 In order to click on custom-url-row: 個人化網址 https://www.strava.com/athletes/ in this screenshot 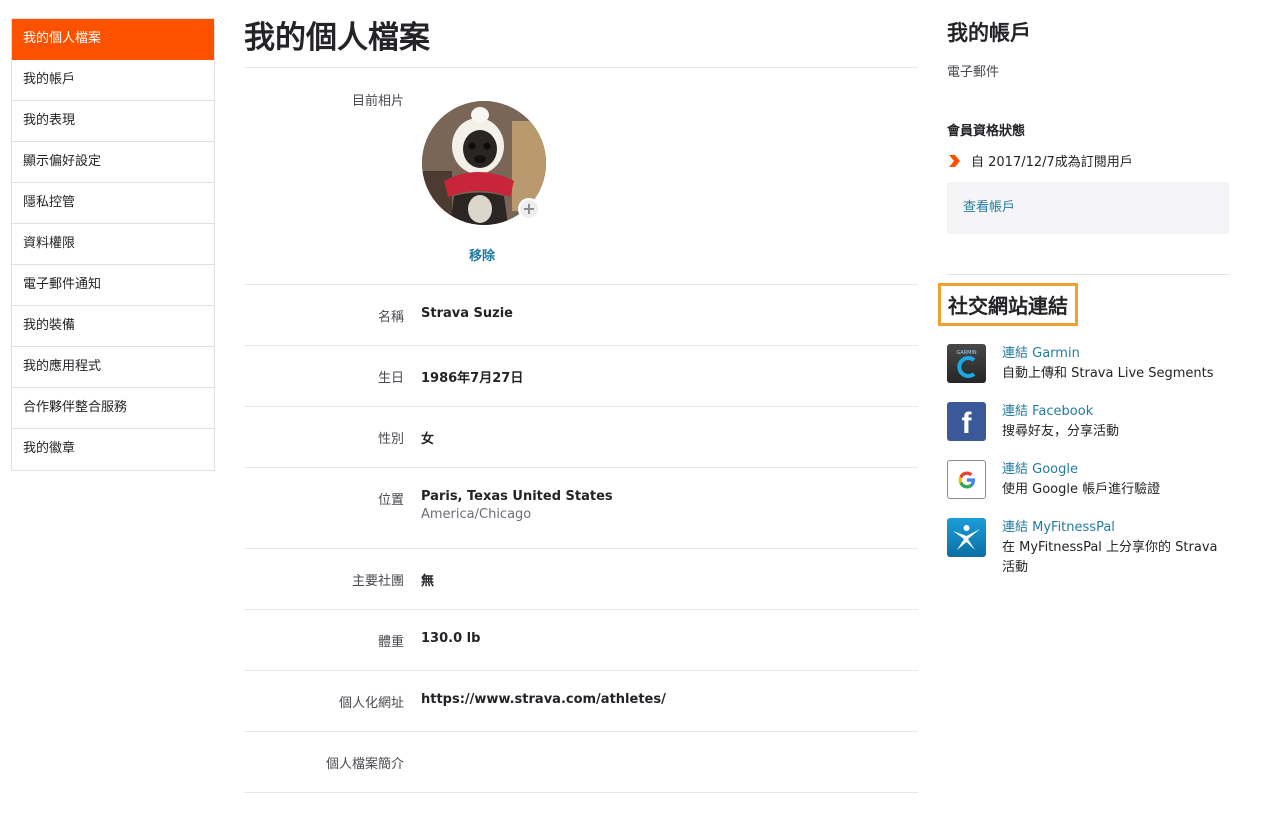, I will do `click(581, 701)`.